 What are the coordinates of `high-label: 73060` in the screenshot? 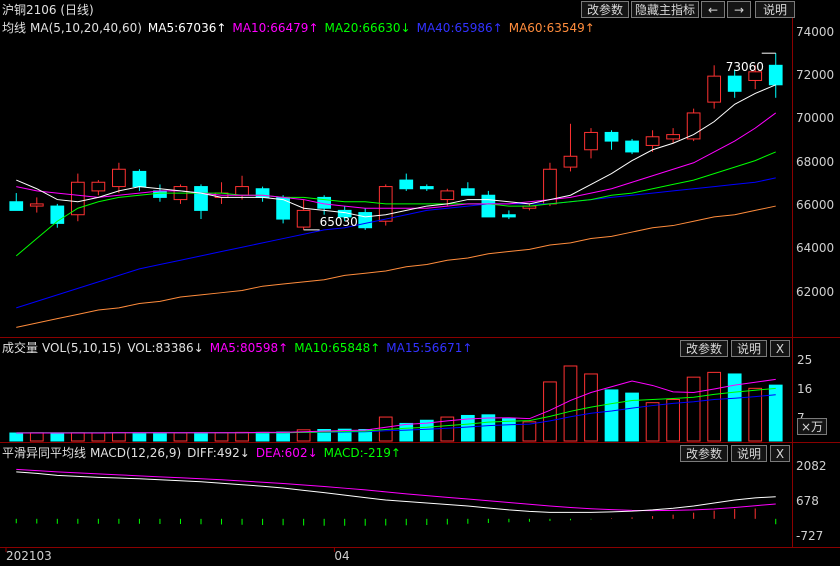 It's located at (745, 67).